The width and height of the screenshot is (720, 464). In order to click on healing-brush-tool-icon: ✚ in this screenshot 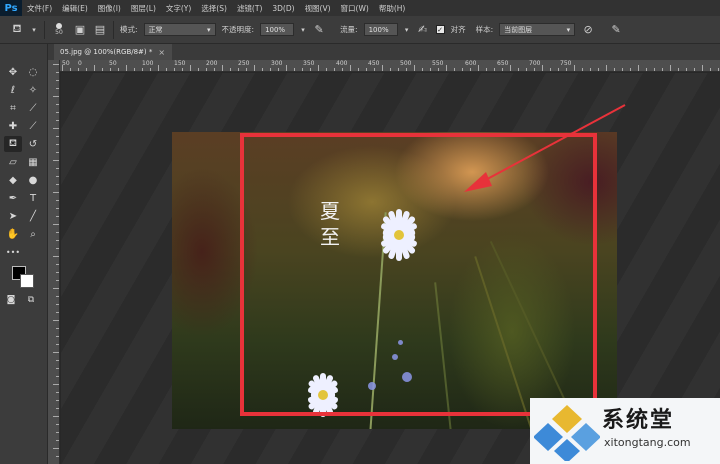, I will do `click(13, 126)`.